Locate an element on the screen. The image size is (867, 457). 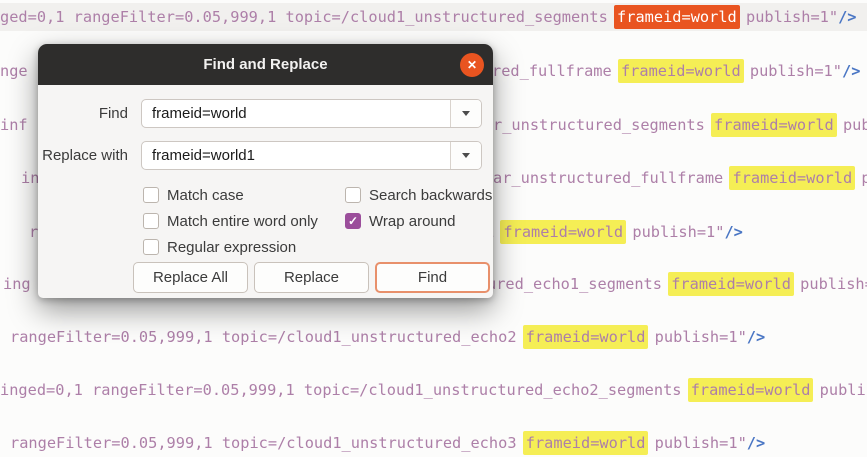
checkbox-checked-icon: ✓ is located at coordinates (353, 221).